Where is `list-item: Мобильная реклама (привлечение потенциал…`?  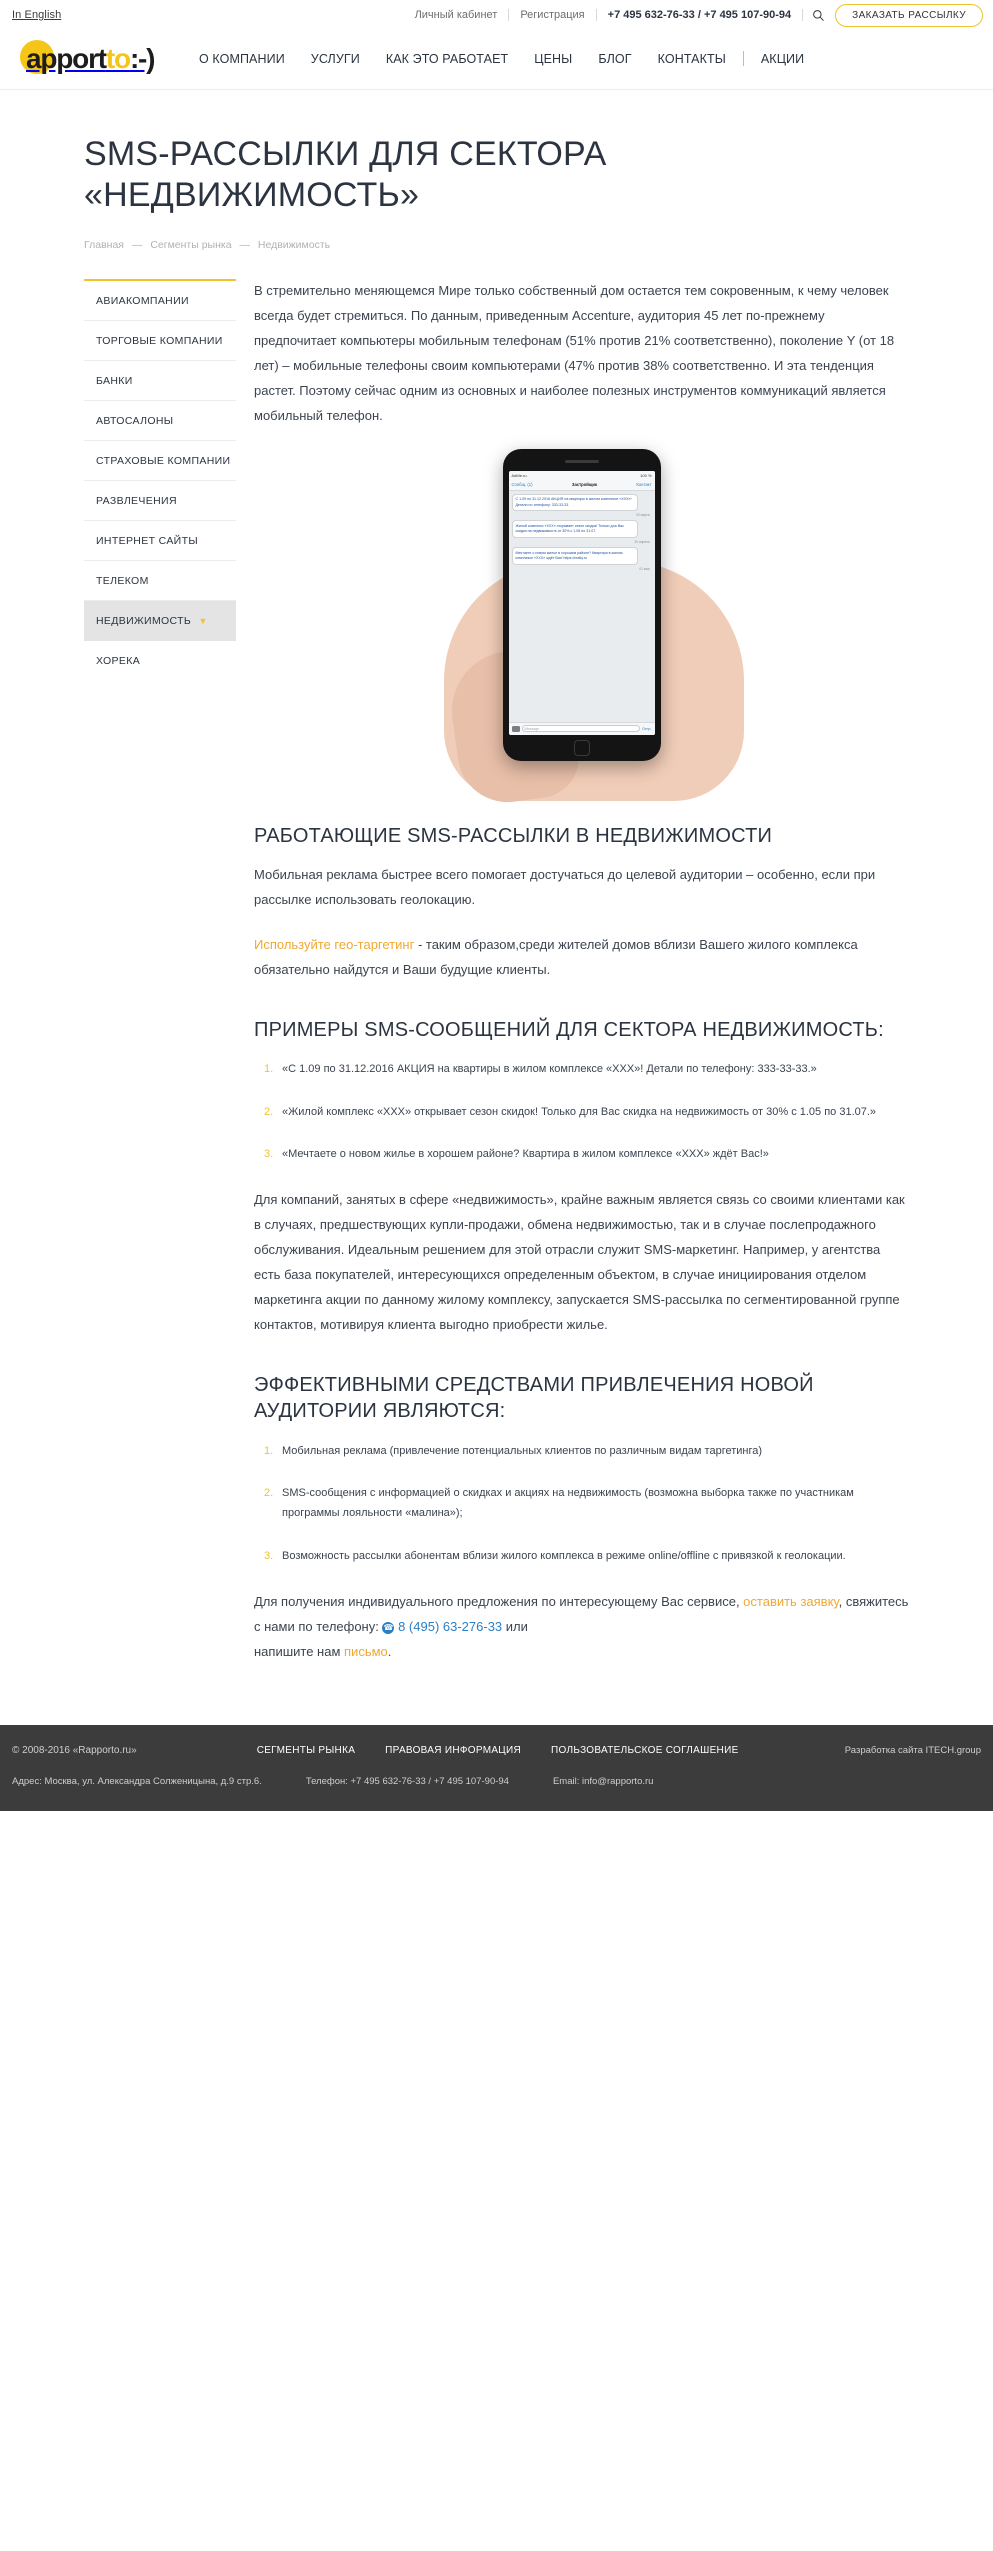
list-item: Мобильная реклама (привлечение потенциал… is located at coordinates (513, 1451).